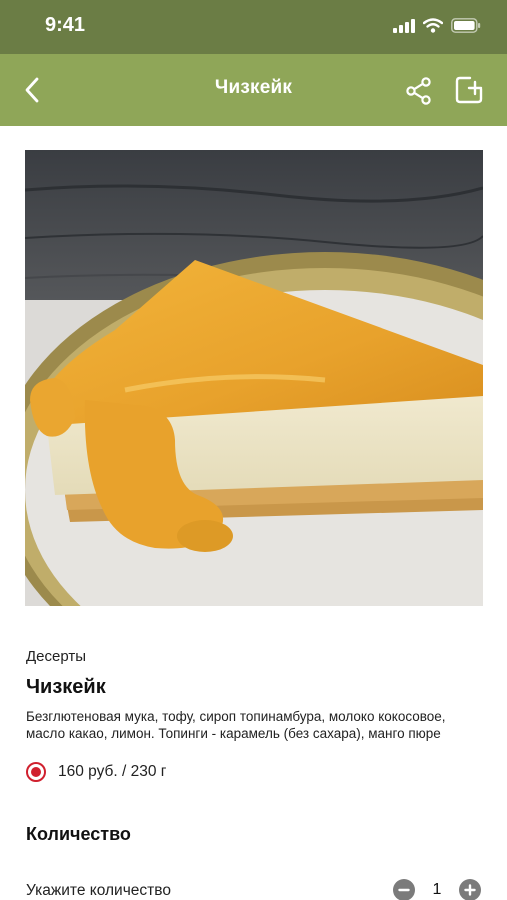 The image size is (507, 900). What do you see at coordinates (65, 25) in the screenshot?
I see `status-time: 9:41` at bounding box center [65, 25].